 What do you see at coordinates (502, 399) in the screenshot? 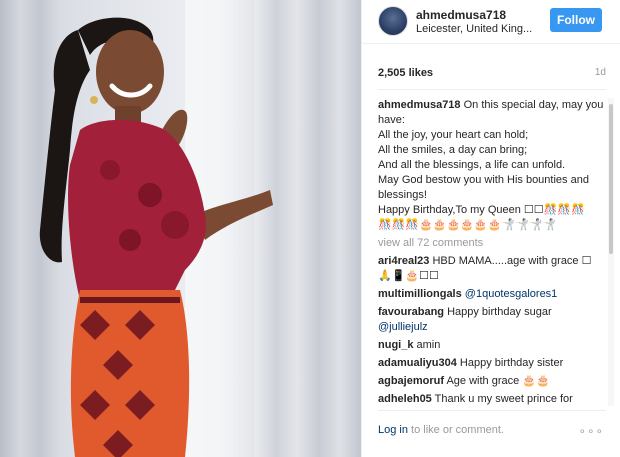
I see `comment-text: Thank u my sweet prince for` at bounding box center [502, 399].